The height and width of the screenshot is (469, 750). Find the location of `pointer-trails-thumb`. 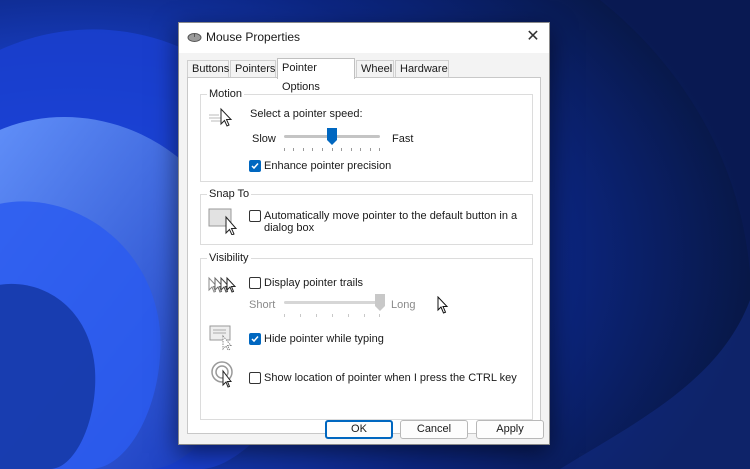

pointer-trails-thumb is located at coordinates (380, 304).